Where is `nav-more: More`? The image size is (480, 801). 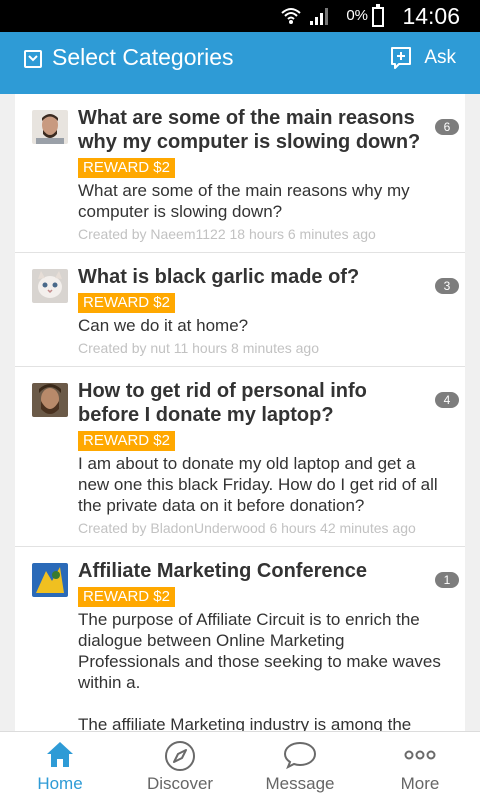
nav-more: More is located at coordinates (420, 766).